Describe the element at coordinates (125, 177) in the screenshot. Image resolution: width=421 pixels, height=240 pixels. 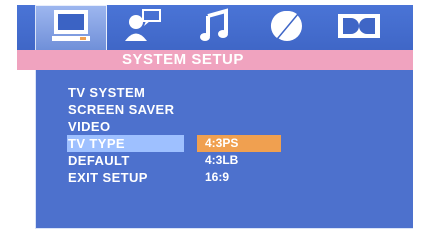
I see `menu-item-exit-setup: EXIT SETUP` at that location.